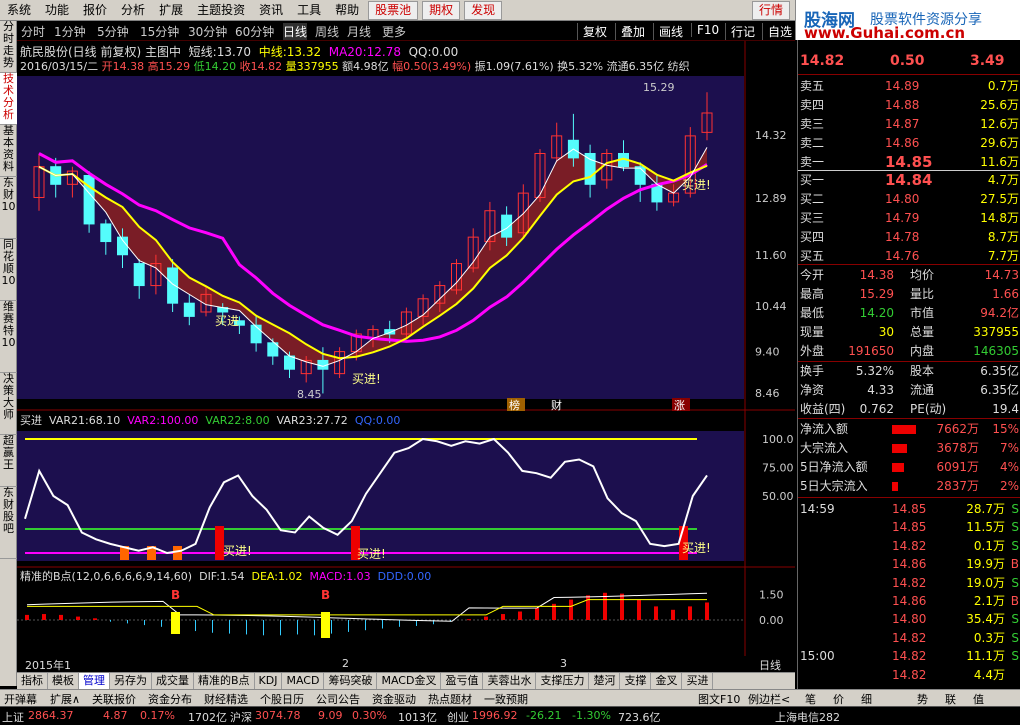 The height and width of the screenshot is (725, 1020). Describe the element at coordinates (394, 31) in the screenshot. I see `period-more: 更多` at that location.